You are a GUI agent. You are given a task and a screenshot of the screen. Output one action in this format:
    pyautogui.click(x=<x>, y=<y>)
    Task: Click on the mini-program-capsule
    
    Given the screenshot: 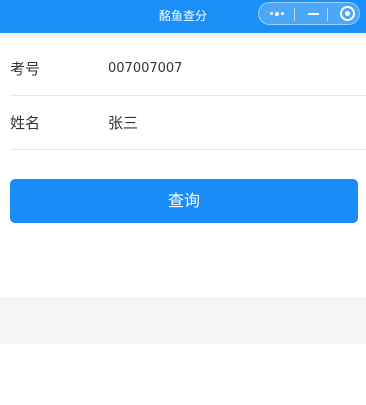 What is the action you would take?
    pyautogui.click(x=309, y=13)
    